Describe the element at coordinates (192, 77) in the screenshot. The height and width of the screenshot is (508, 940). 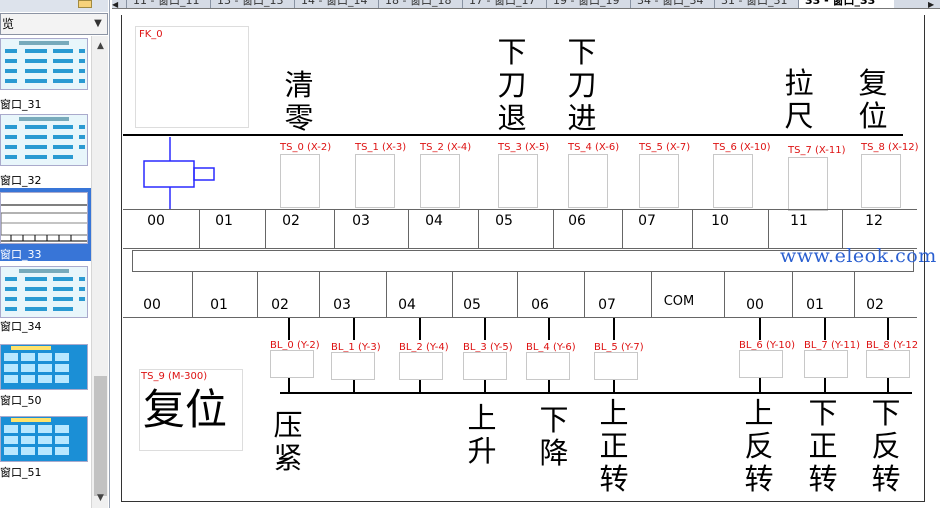
I see `function-key-box` at that location.